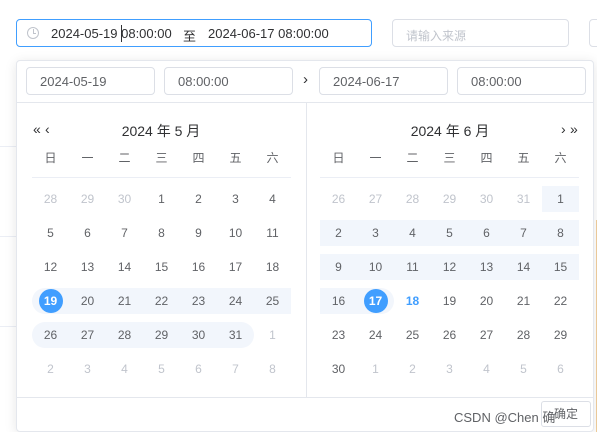 The height and width of the screenshot is (432, 597). Describe the element at coordinates (50, 301) in the screenshot. I see `may-day-cell: 19` at that location.